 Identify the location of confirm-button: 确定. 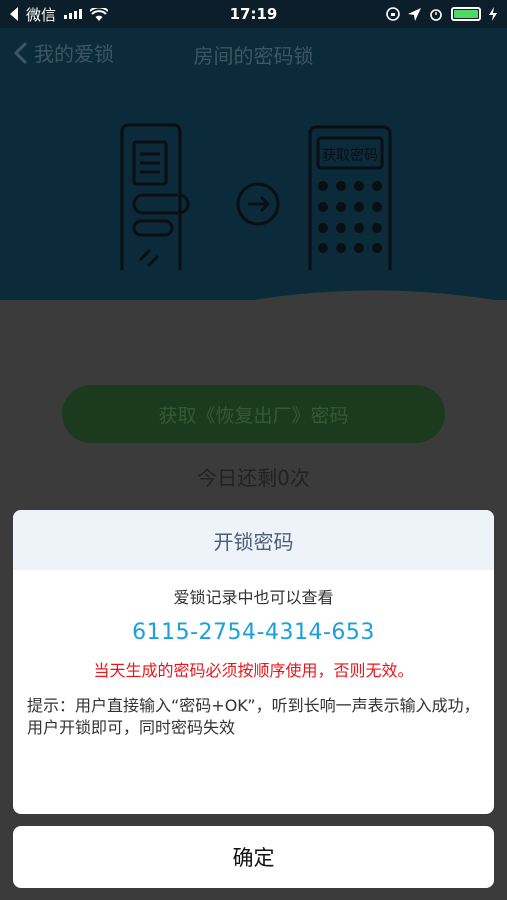
(253, 857).